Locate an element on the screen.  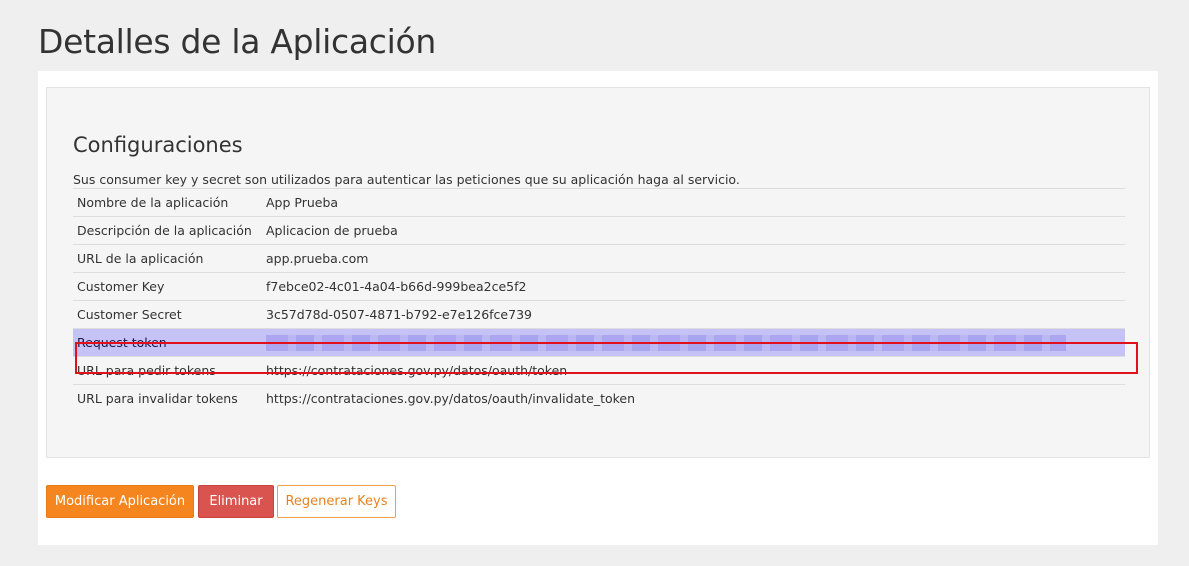
row-value: f7ebce02-4c01-4a04-b66d-999bea2ce5f2 is located at coordinates (693, 286).